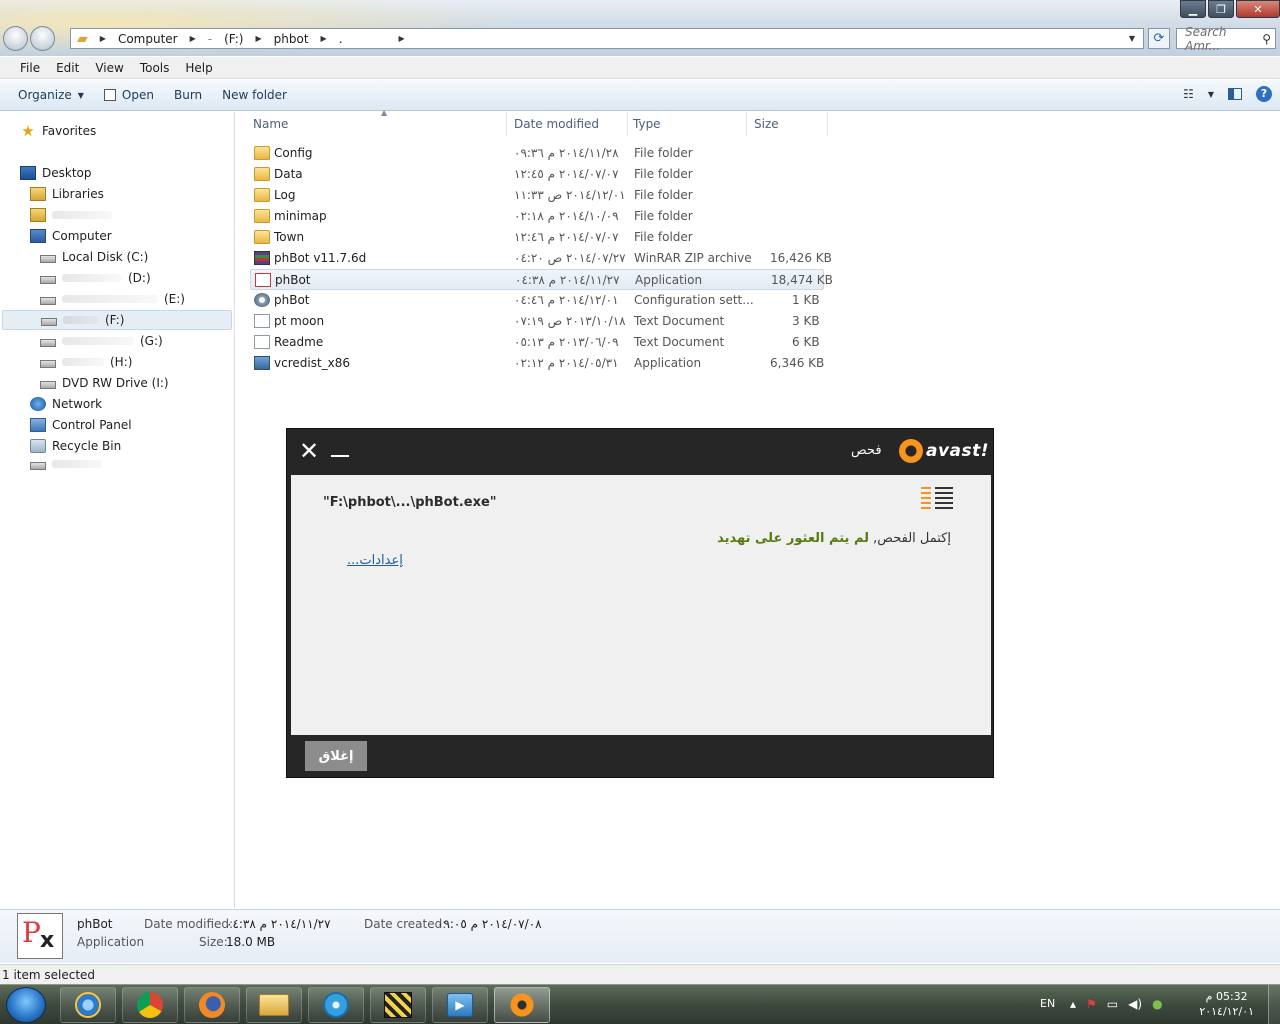 The width and height of the screenshot is (1280, 1024). What do you see at coordinates (15, 38) in the screenshot?
I see `back-button` at bounding box center [15, 38].